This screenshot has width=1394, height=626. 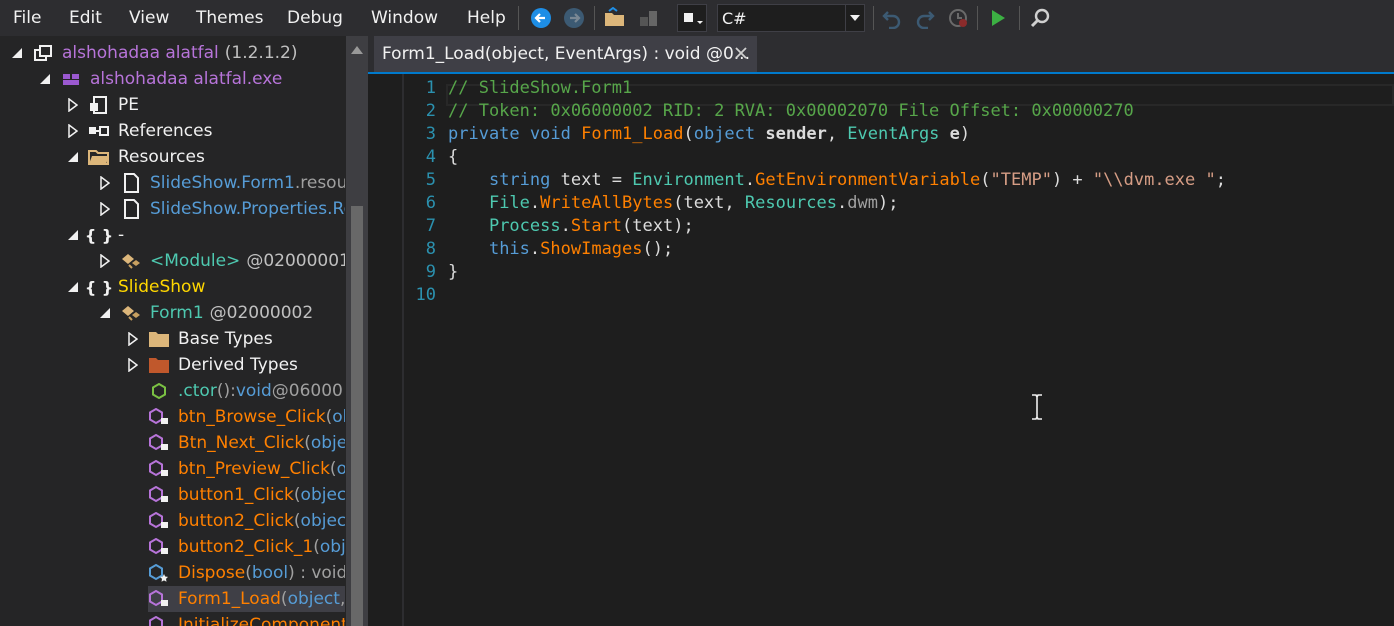 I want to click on tree-node-module: alshohadaa alatfal.exe, so click(x=160, y=79).